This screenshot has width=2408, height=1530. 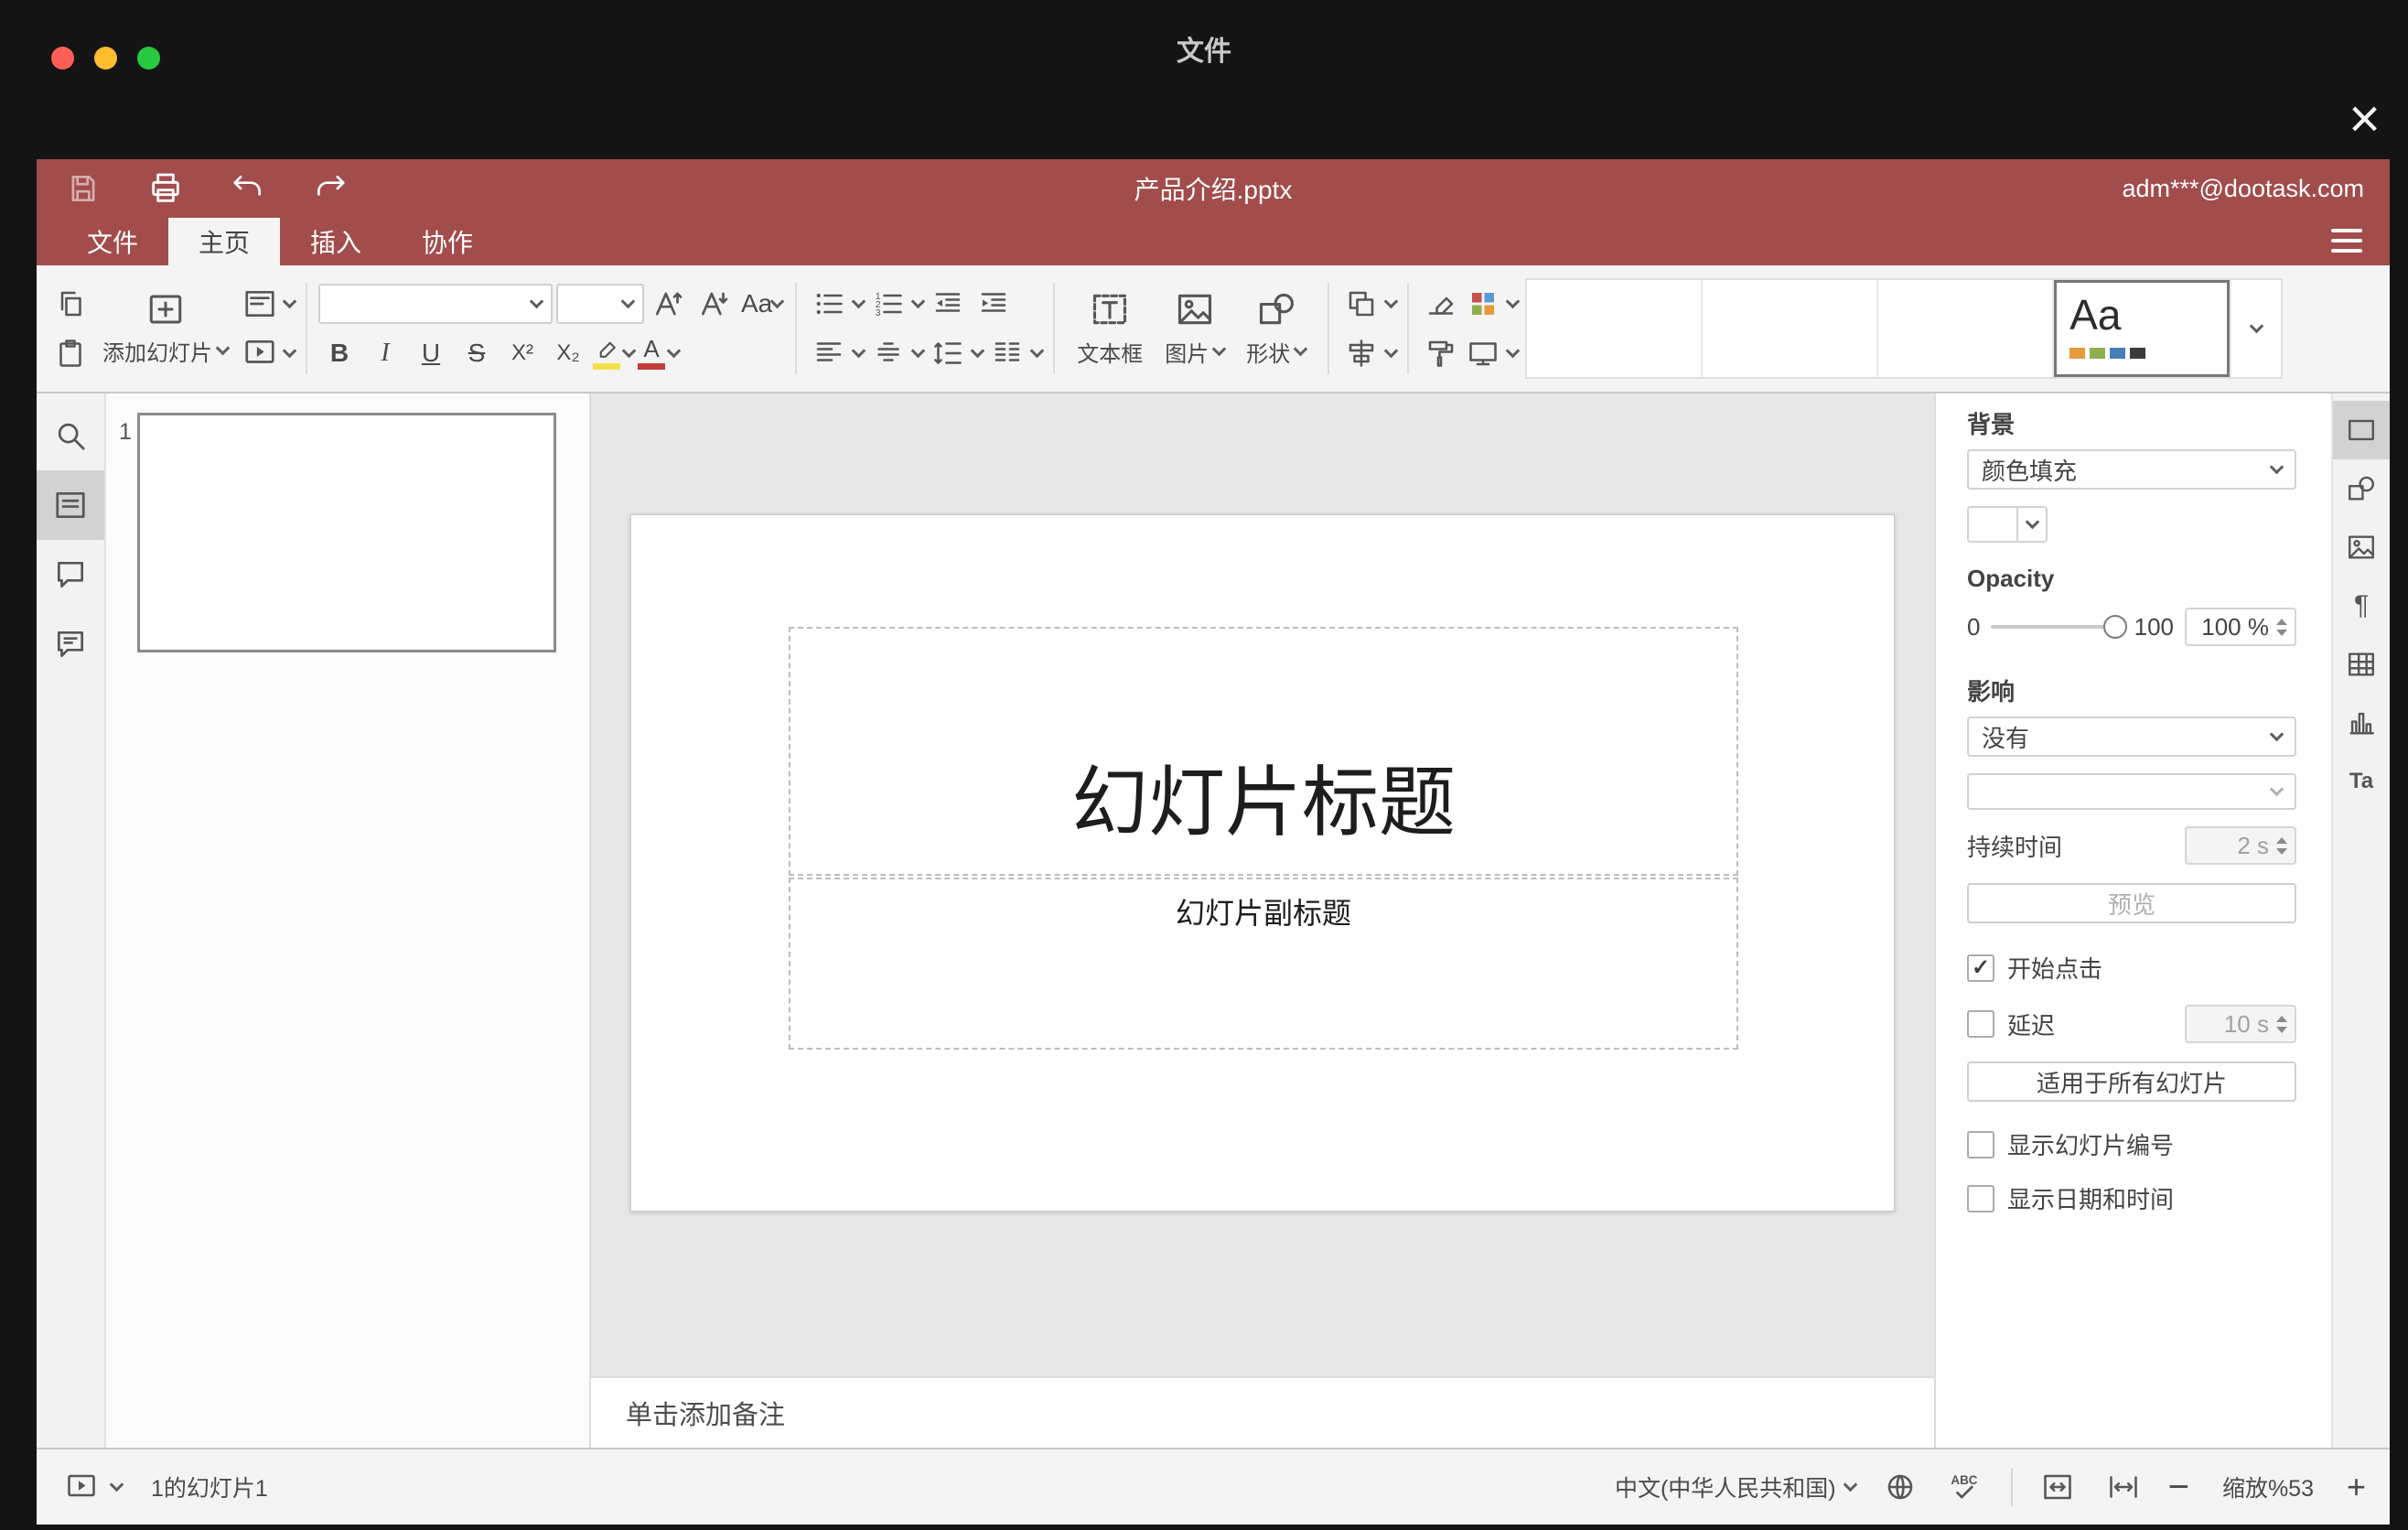 I want to click on document-language-icon, so click(x=1900, y=1487).